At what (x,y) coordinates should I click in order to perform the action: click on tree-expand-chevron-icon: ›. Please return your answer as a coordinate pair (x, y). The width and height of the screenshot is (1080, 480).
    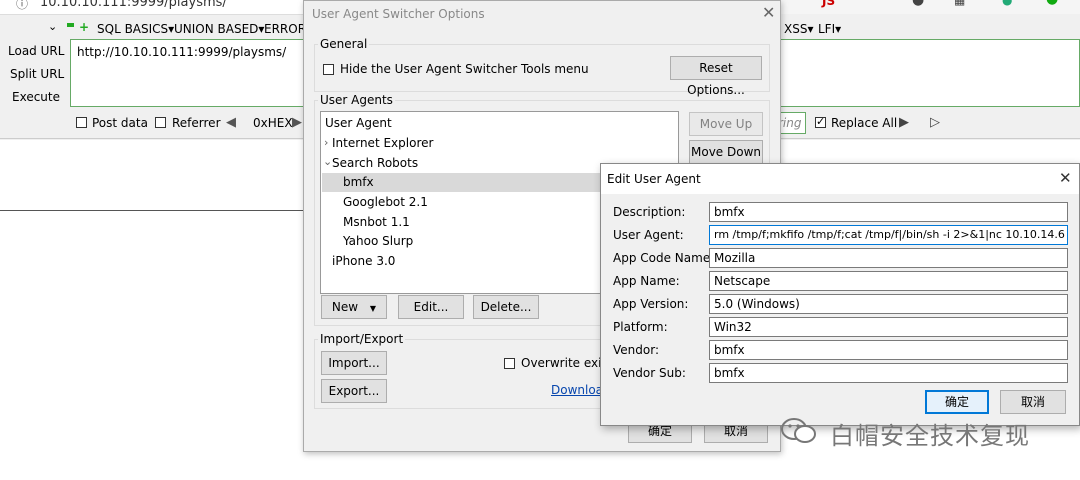
    Looking at the image, I should click on (326, 142).